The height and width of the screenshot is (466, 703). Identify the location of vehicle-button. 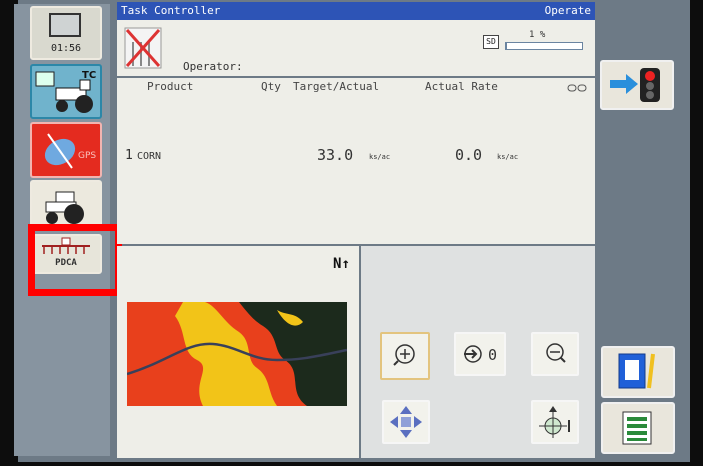
(66, 205).